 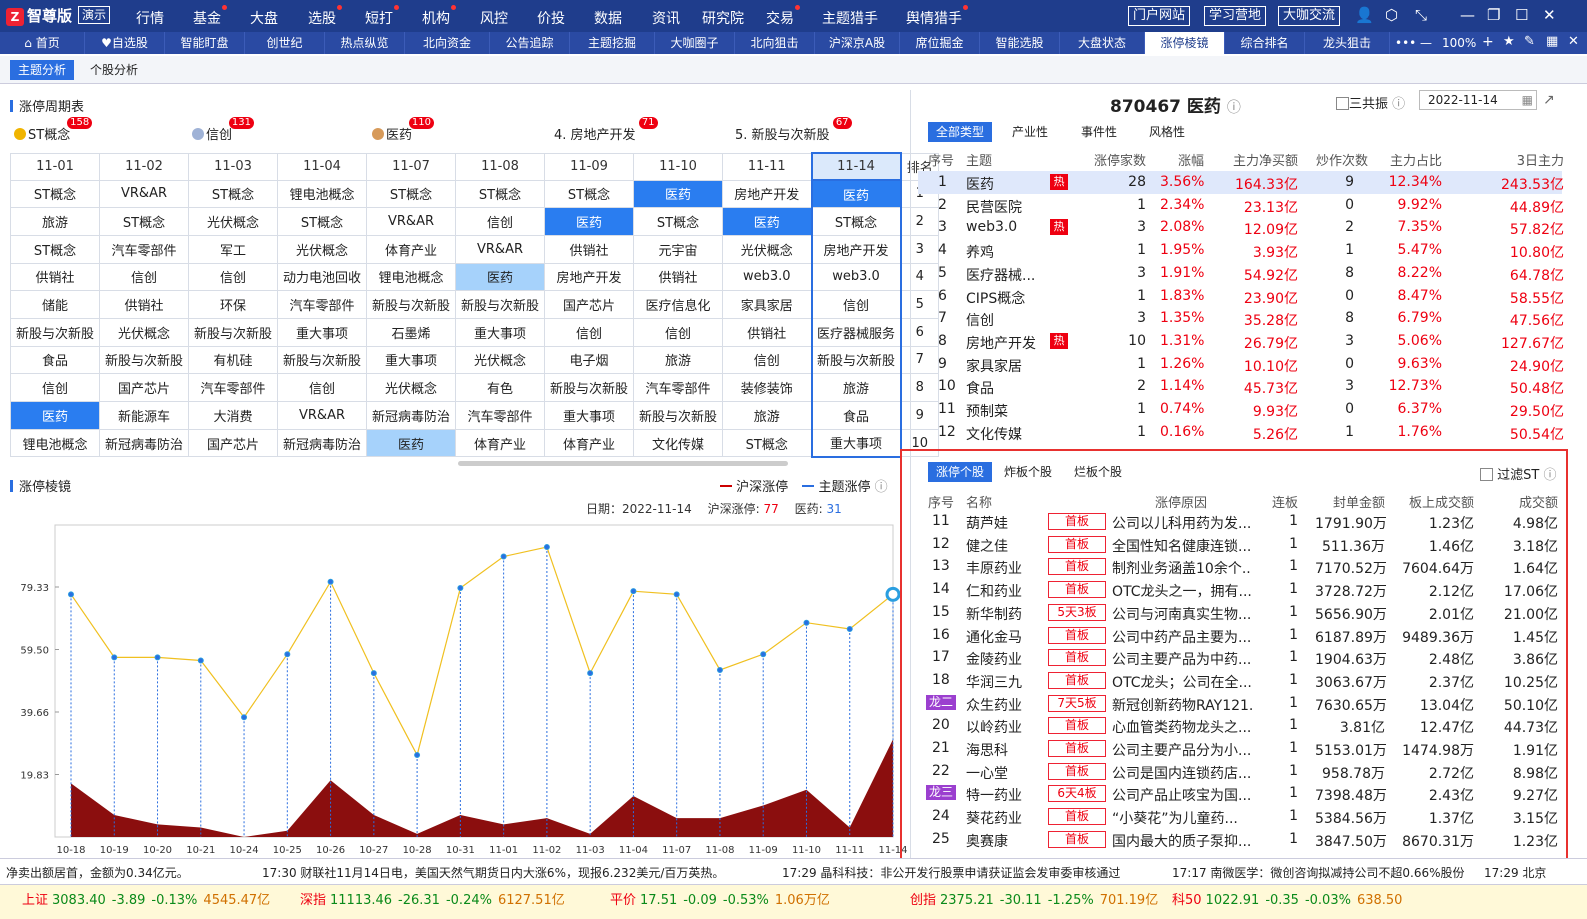 I want to click on cycle-theme-head: 5. 新股与次新股 67, so click(x=793, y=130).